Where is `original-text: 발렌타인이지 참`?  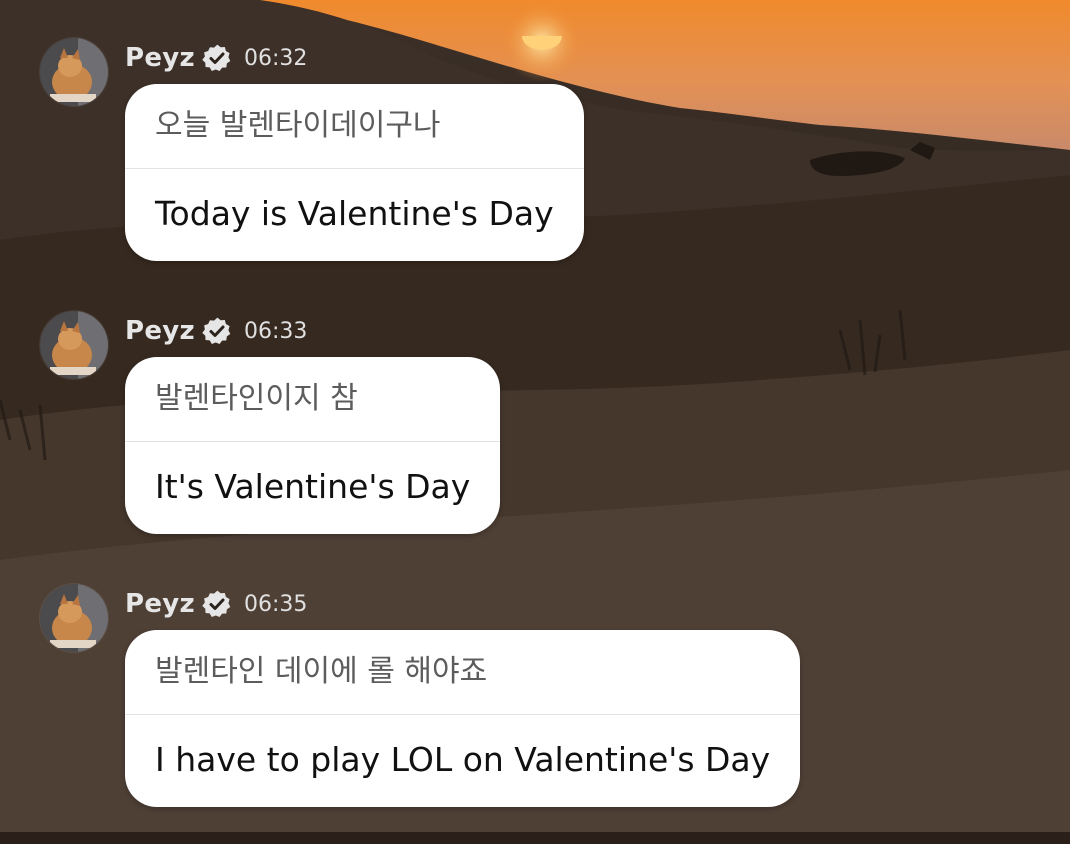 original-text: 발렌타인이지 참 is located at coordinates (313, 399).